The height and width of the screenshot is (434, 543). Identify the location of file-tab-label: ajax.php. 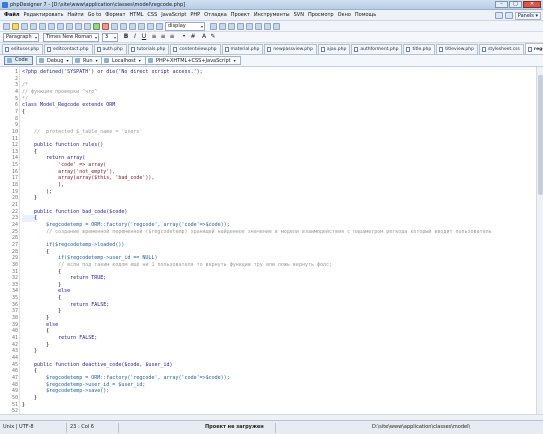
(336, 49).